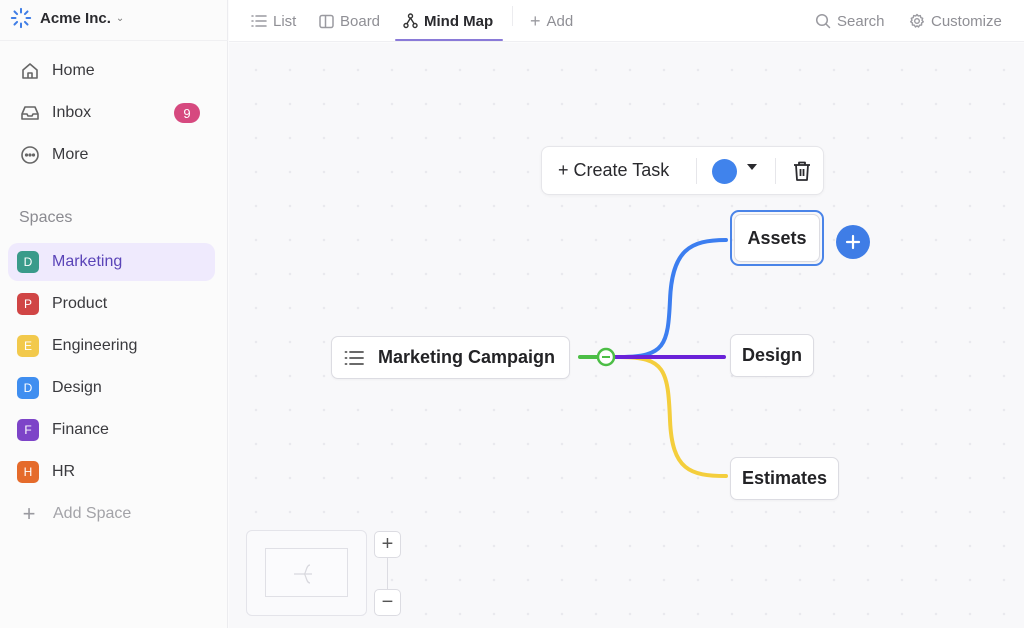  I want to click on caret-down-icon, so click(752, 167).